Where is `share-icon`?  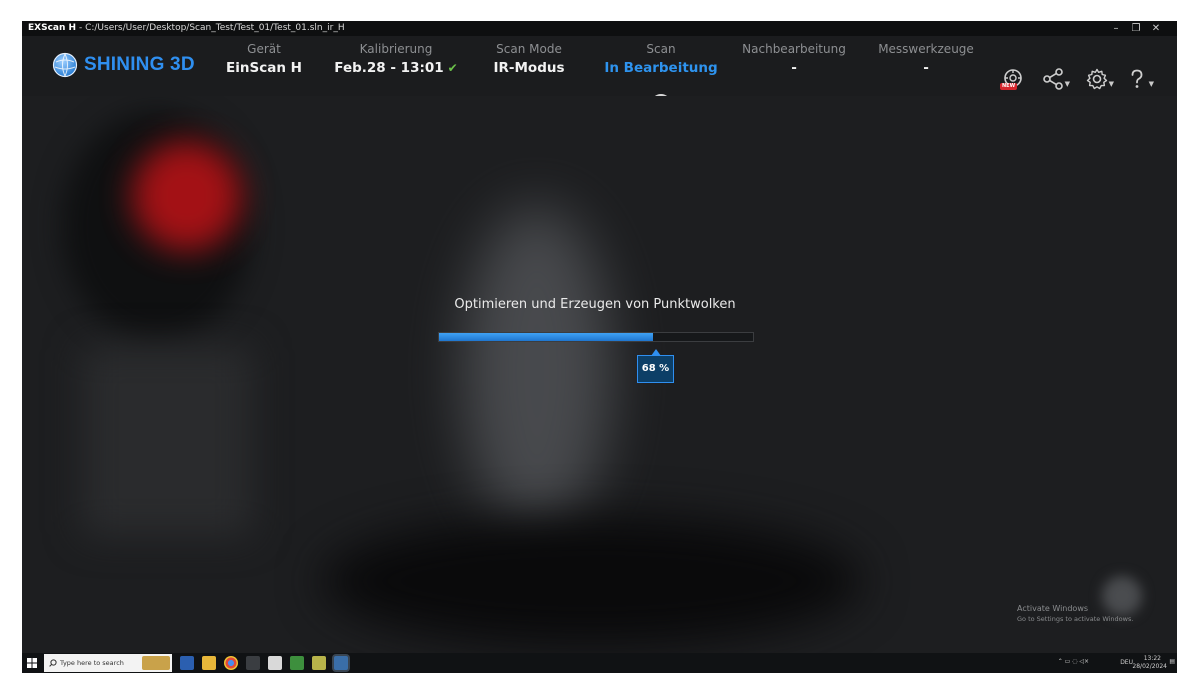 share-icon is located at coordinates (1053, 79).